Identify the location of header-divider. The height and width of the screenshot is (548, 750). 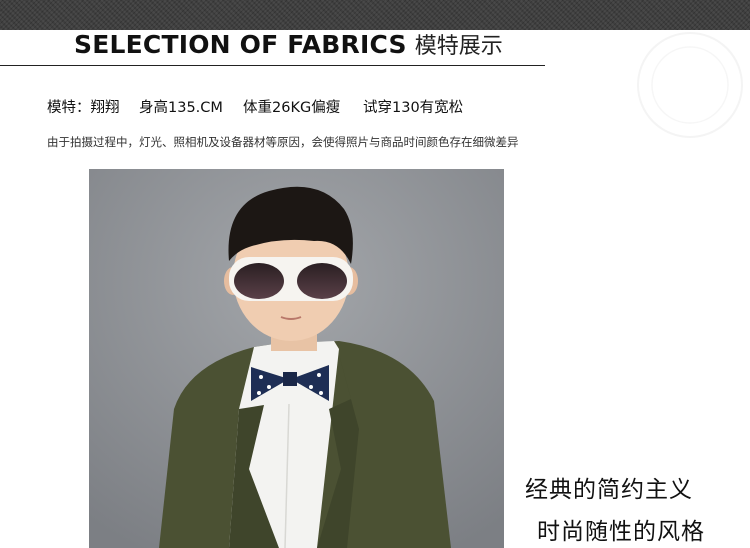
(272, 65).